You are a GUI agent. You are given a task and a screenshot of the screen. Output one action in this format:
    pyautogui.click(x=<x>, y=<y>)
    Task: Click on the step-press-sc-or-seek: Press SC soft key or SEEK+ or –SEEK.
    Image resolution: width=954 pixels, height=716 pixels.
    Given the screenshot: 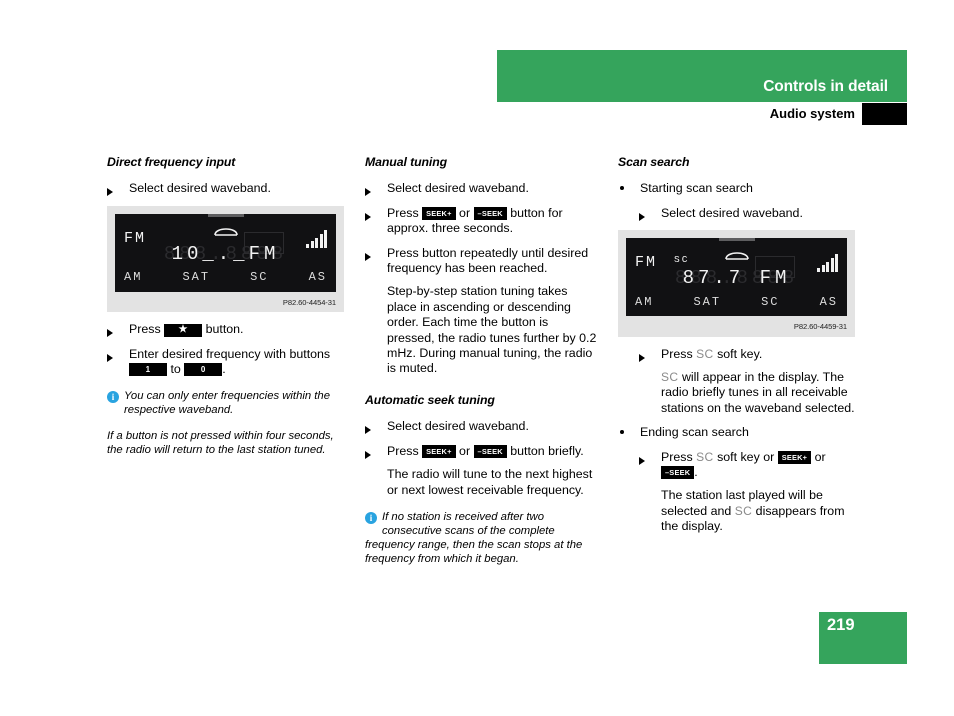 What is the action you would take?
    pyautogui.click(x=750, y=465)
    